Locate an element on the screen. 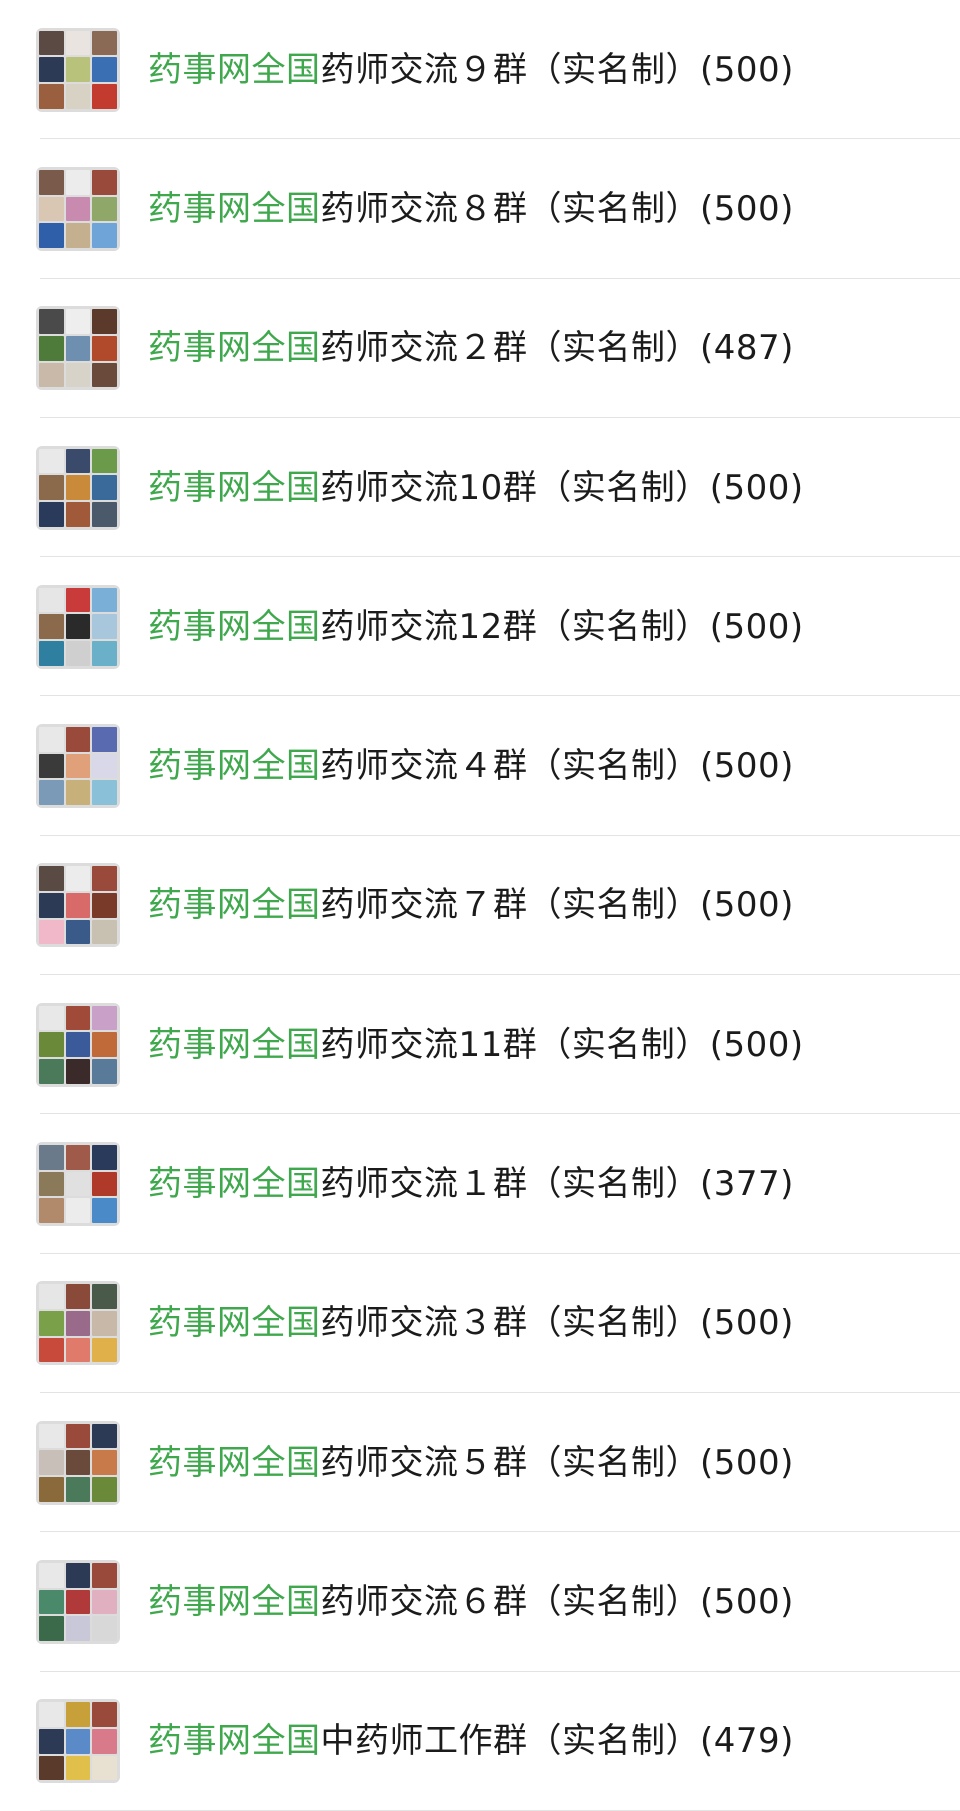  group-chat-row: 药事网全国药师交流６群（实名制）(500) is located at coordinates (480, 1602).